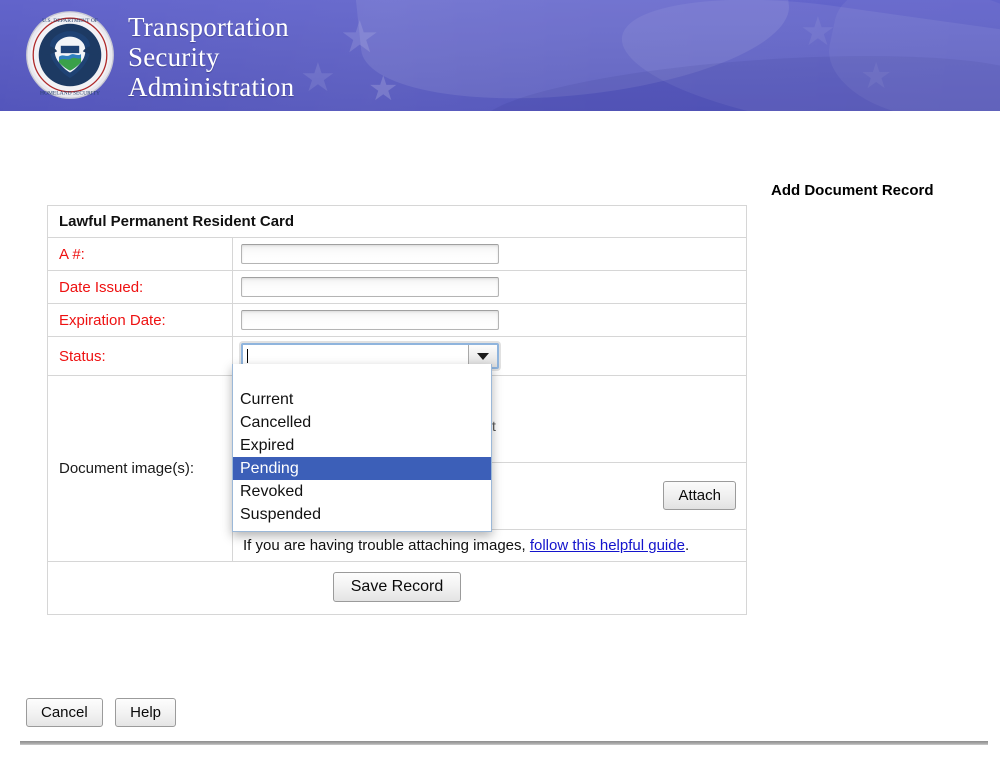 The width and height of the screenshot is (1000, 765). Describe the element at coordinates (64, 712) in the screenshot. I see `cancel-button: Cancel` at that location.